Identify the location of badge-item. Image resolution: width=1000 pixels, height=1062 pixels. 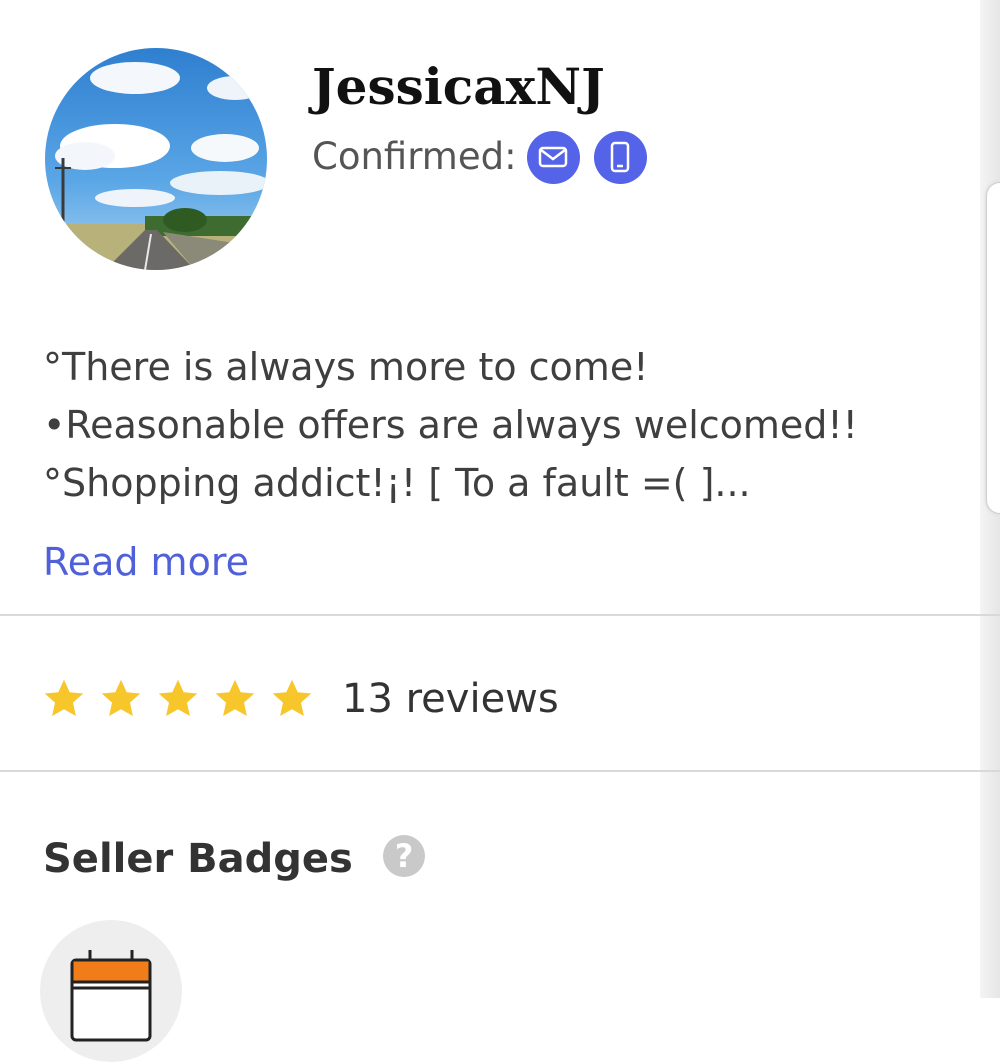
(111, 991).